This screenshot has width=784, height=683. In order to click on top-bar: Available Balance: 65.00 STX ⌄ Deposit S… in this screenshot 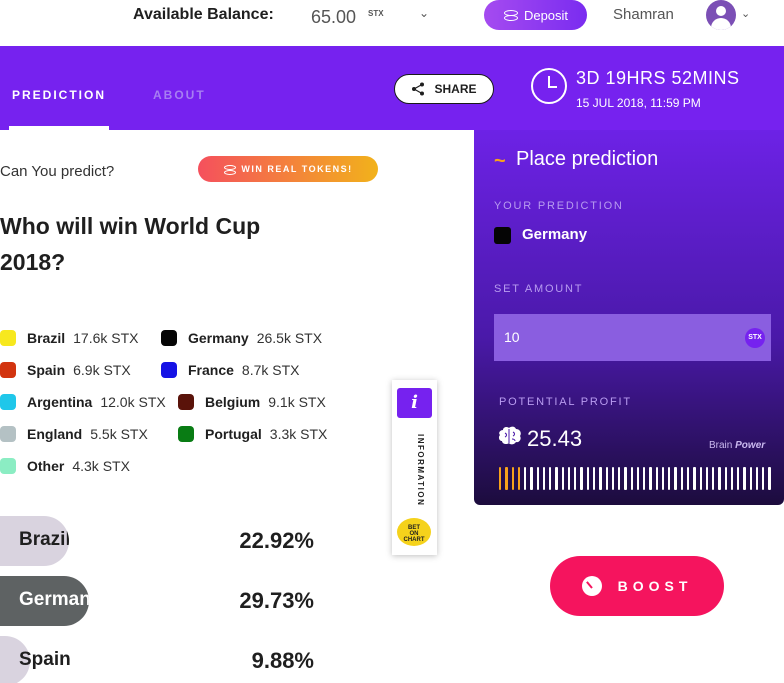, I will do `click(392, 23)`.